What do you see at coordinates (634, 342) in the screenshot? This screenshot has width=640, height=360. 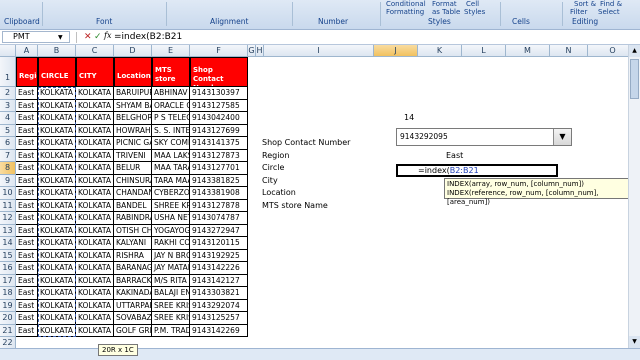 I see `scroll-down-icon: ▼` at bounding box center [634, 342].